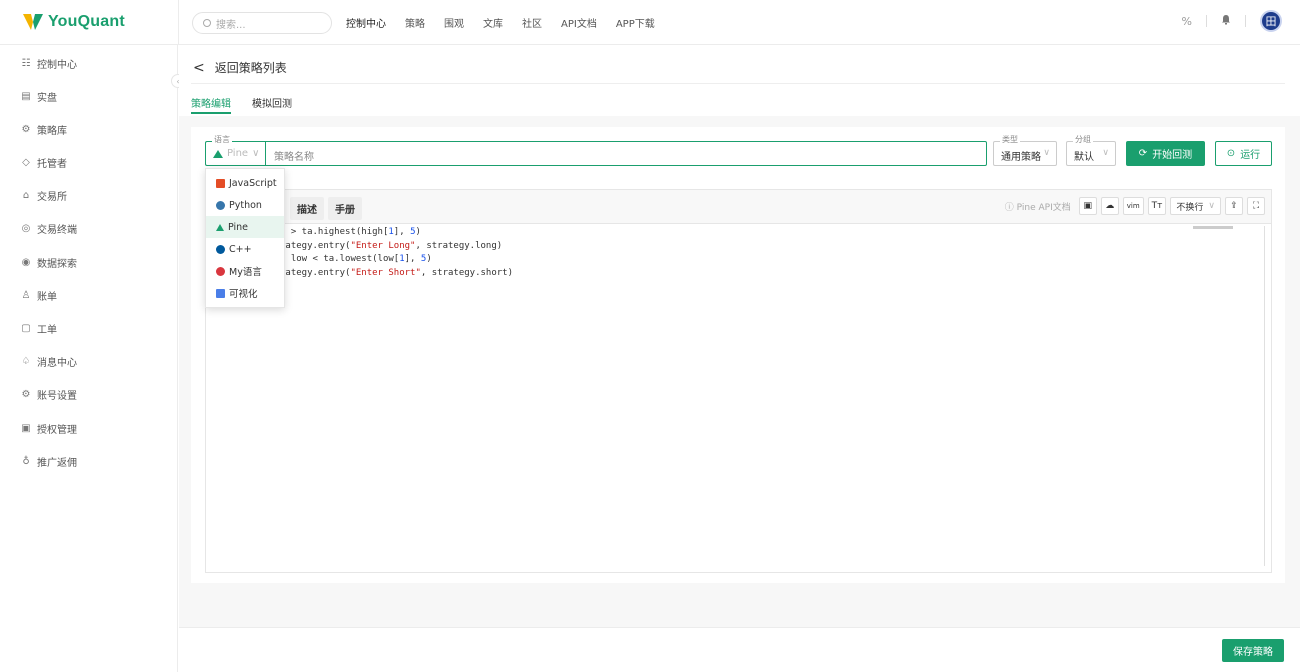 The width and height of the screenshot is (1300, 672). I want to click on cpp-icon, so click(220, 249).